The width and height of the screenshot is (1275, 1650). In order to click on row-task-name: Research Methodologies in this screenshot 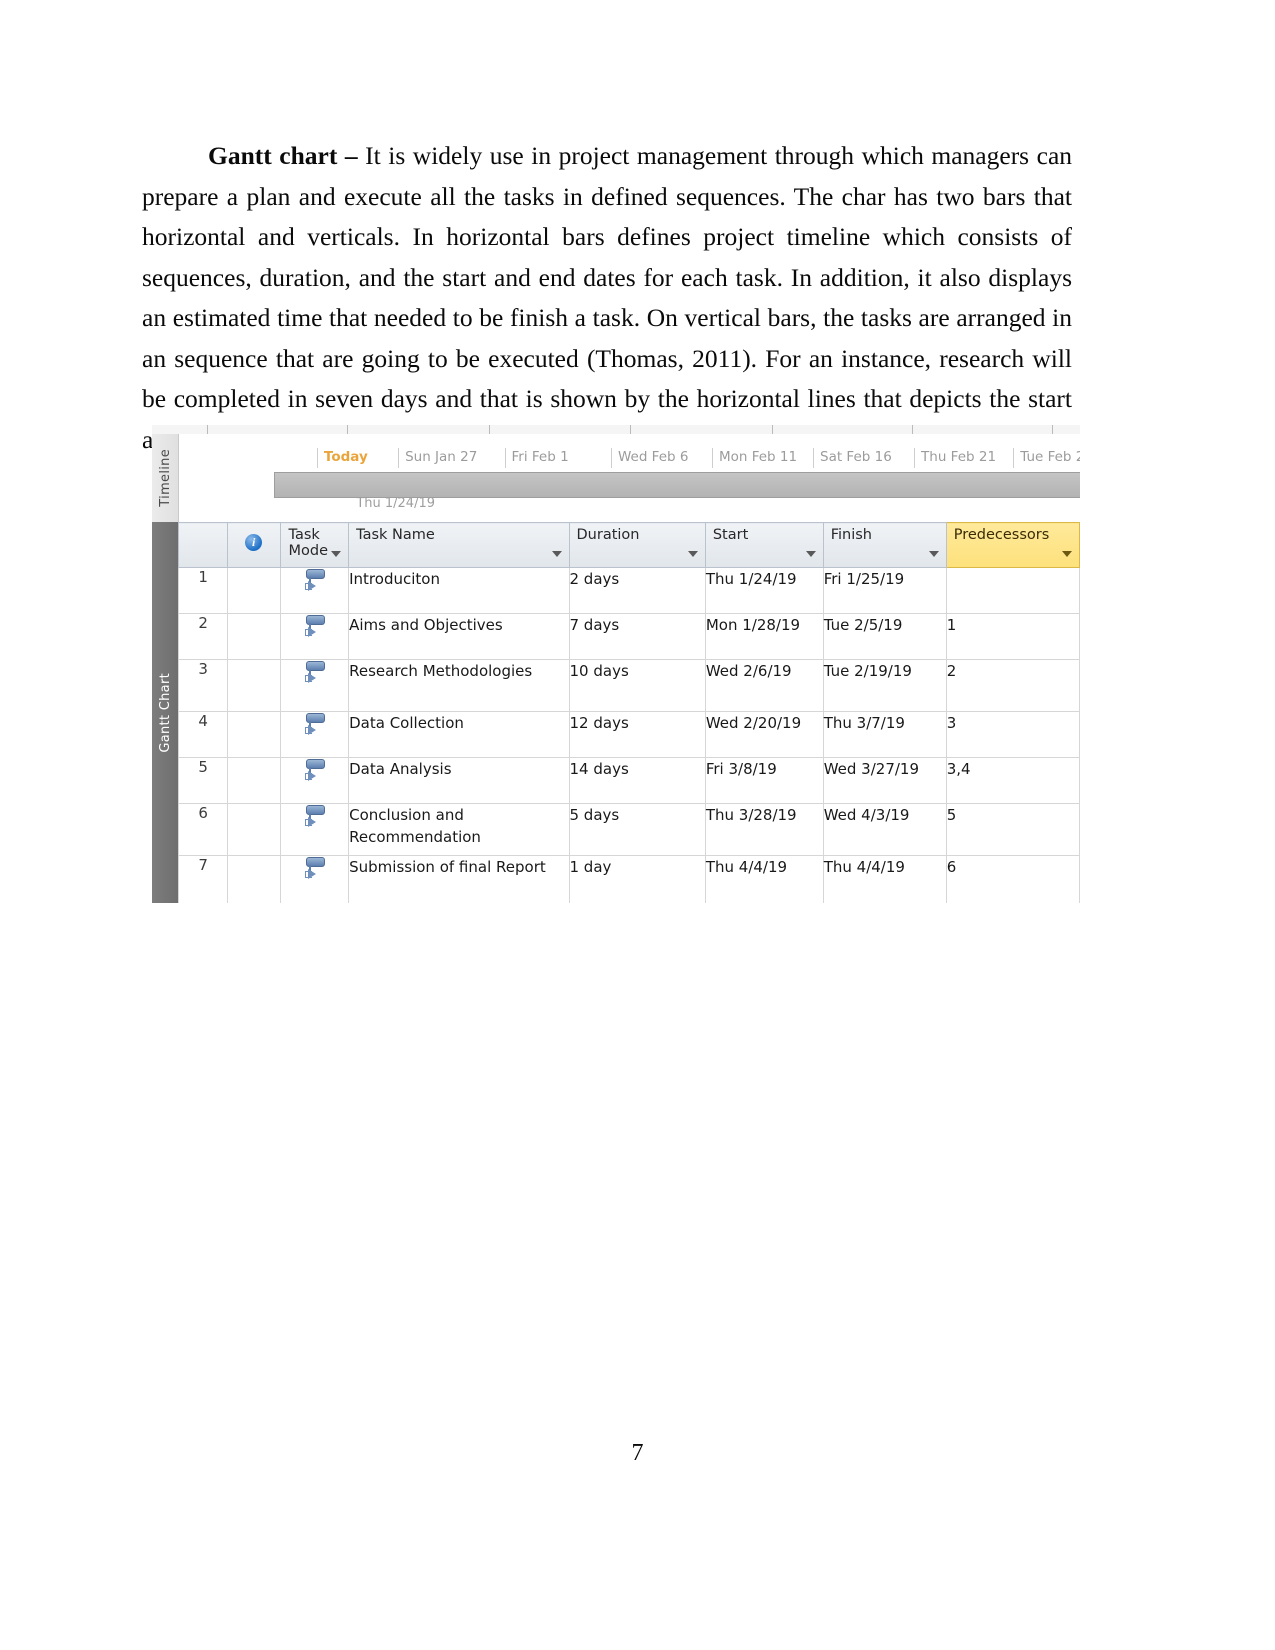, I will do `click(459, 685)`.